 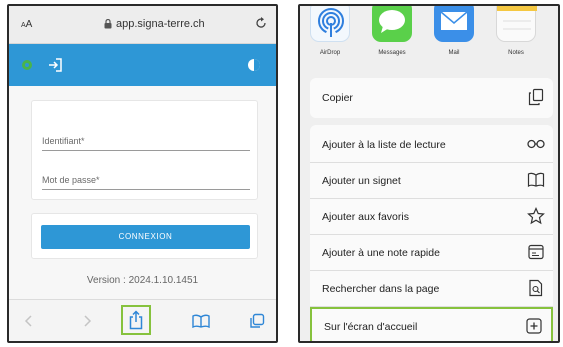 I want to click on safari-toolbar, so click(x=142, y=320).